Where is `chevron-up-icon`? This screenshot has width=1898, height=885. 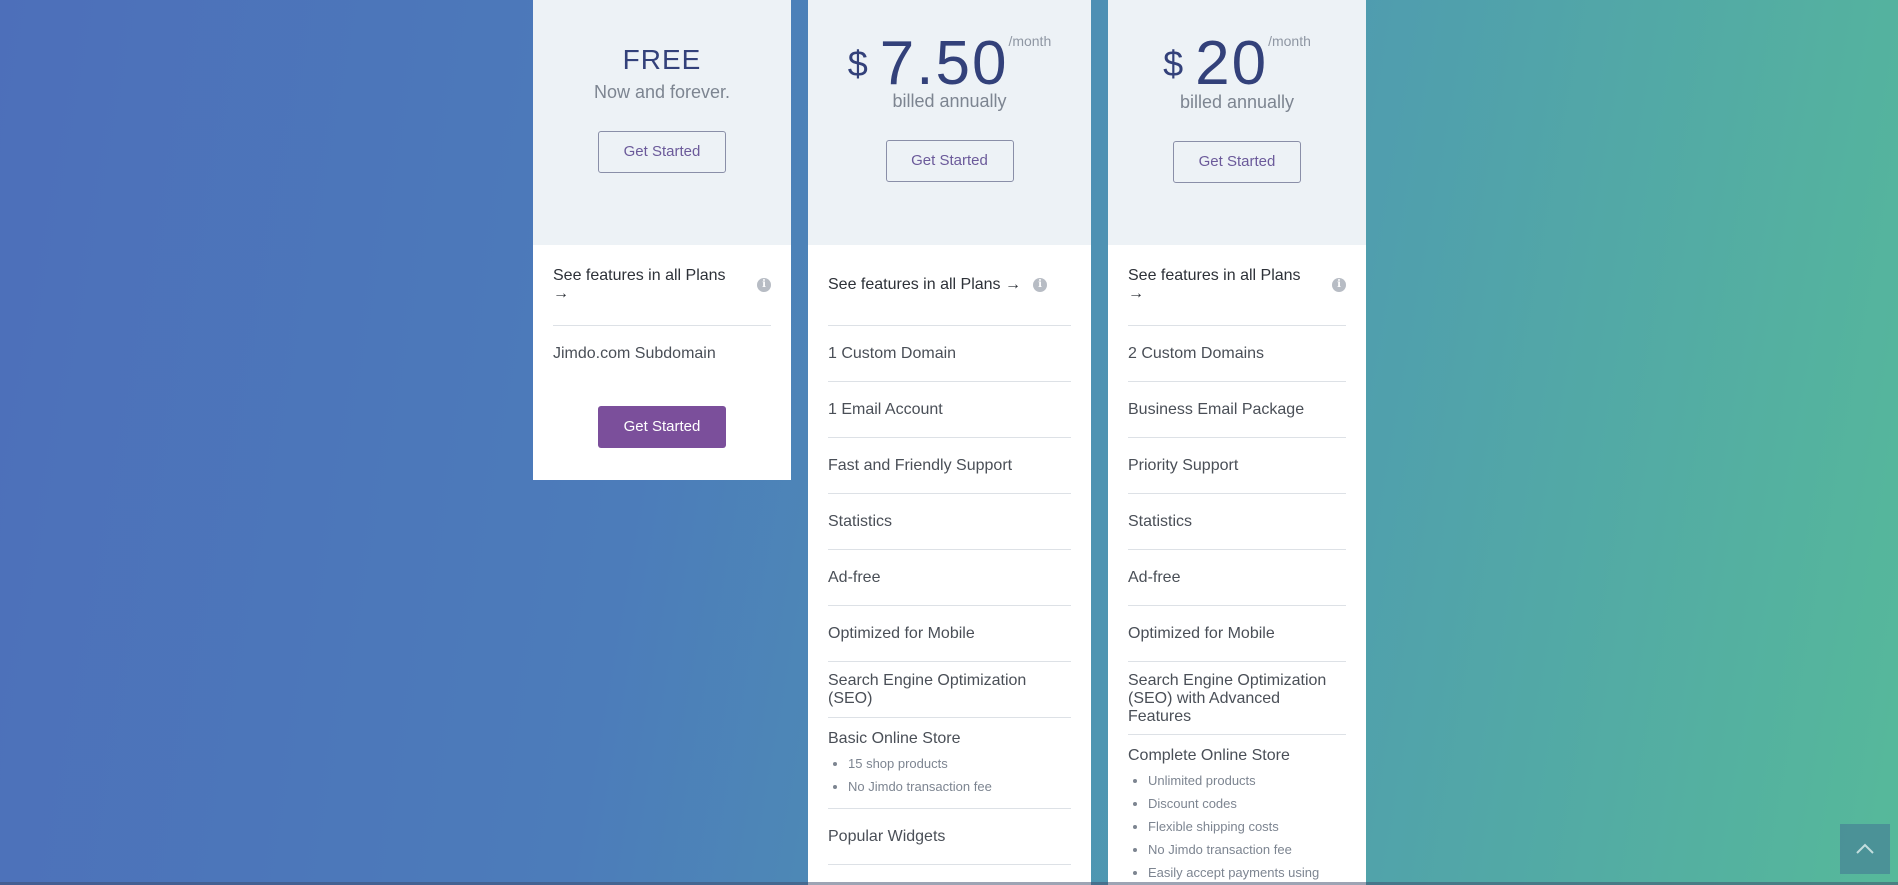
chevron-up-icon is located at coordinates (1865, 848).